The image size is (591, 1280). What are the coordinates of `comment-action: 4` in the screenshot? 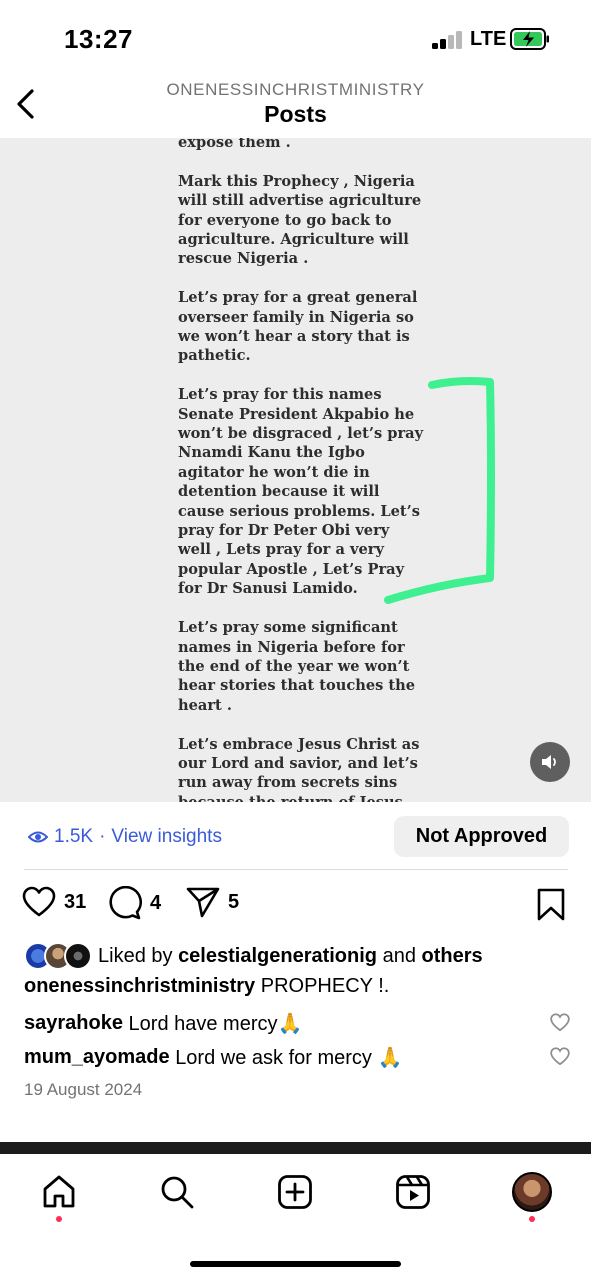 It's located at (134, 903).